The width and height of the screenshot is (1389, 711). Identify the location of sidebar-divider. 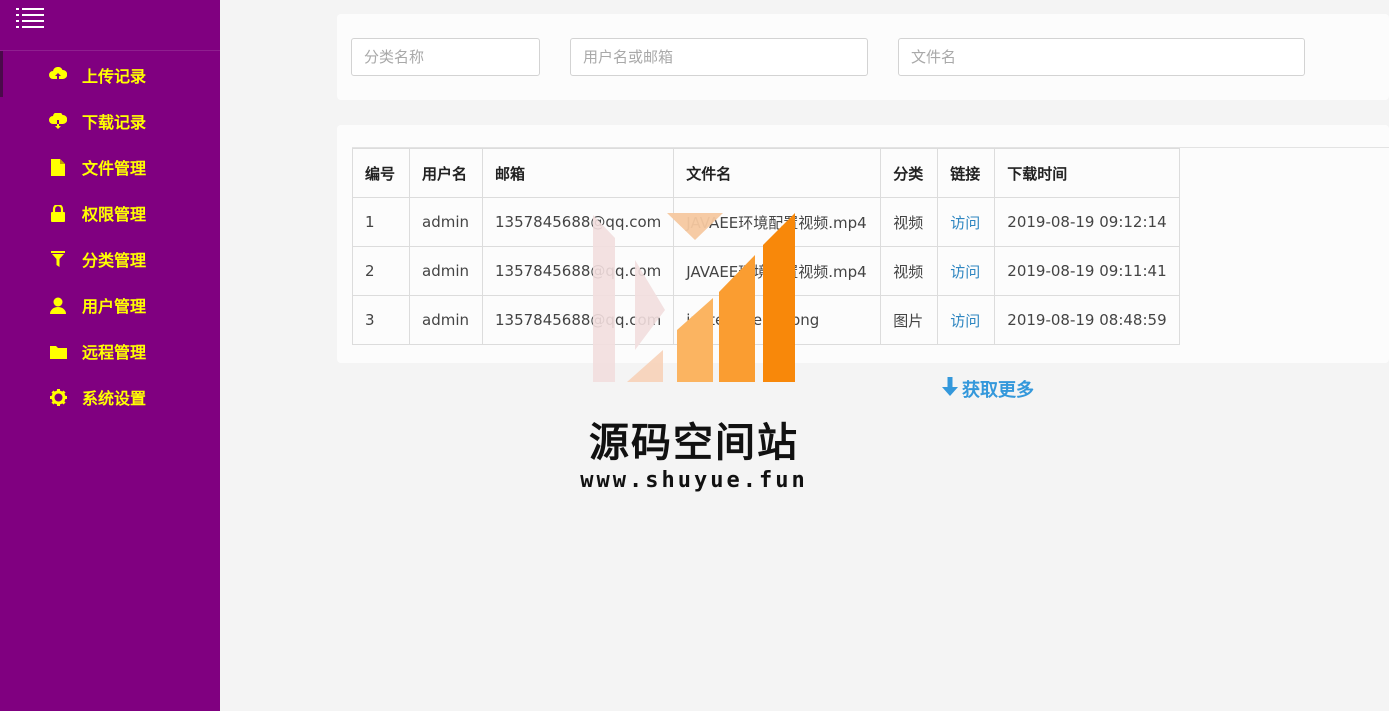
(110, 50).